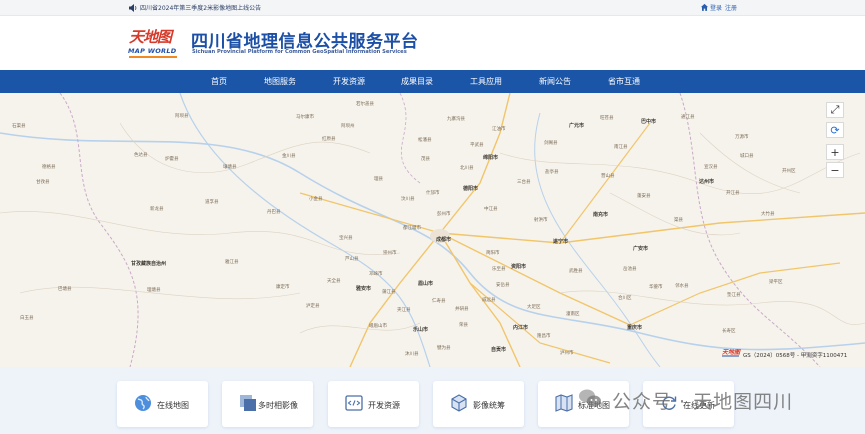  What do you see at coordinates (27, 318) in the screenshot?
I see `map-place-label: 白玉县` at bounding box center [27, 318].